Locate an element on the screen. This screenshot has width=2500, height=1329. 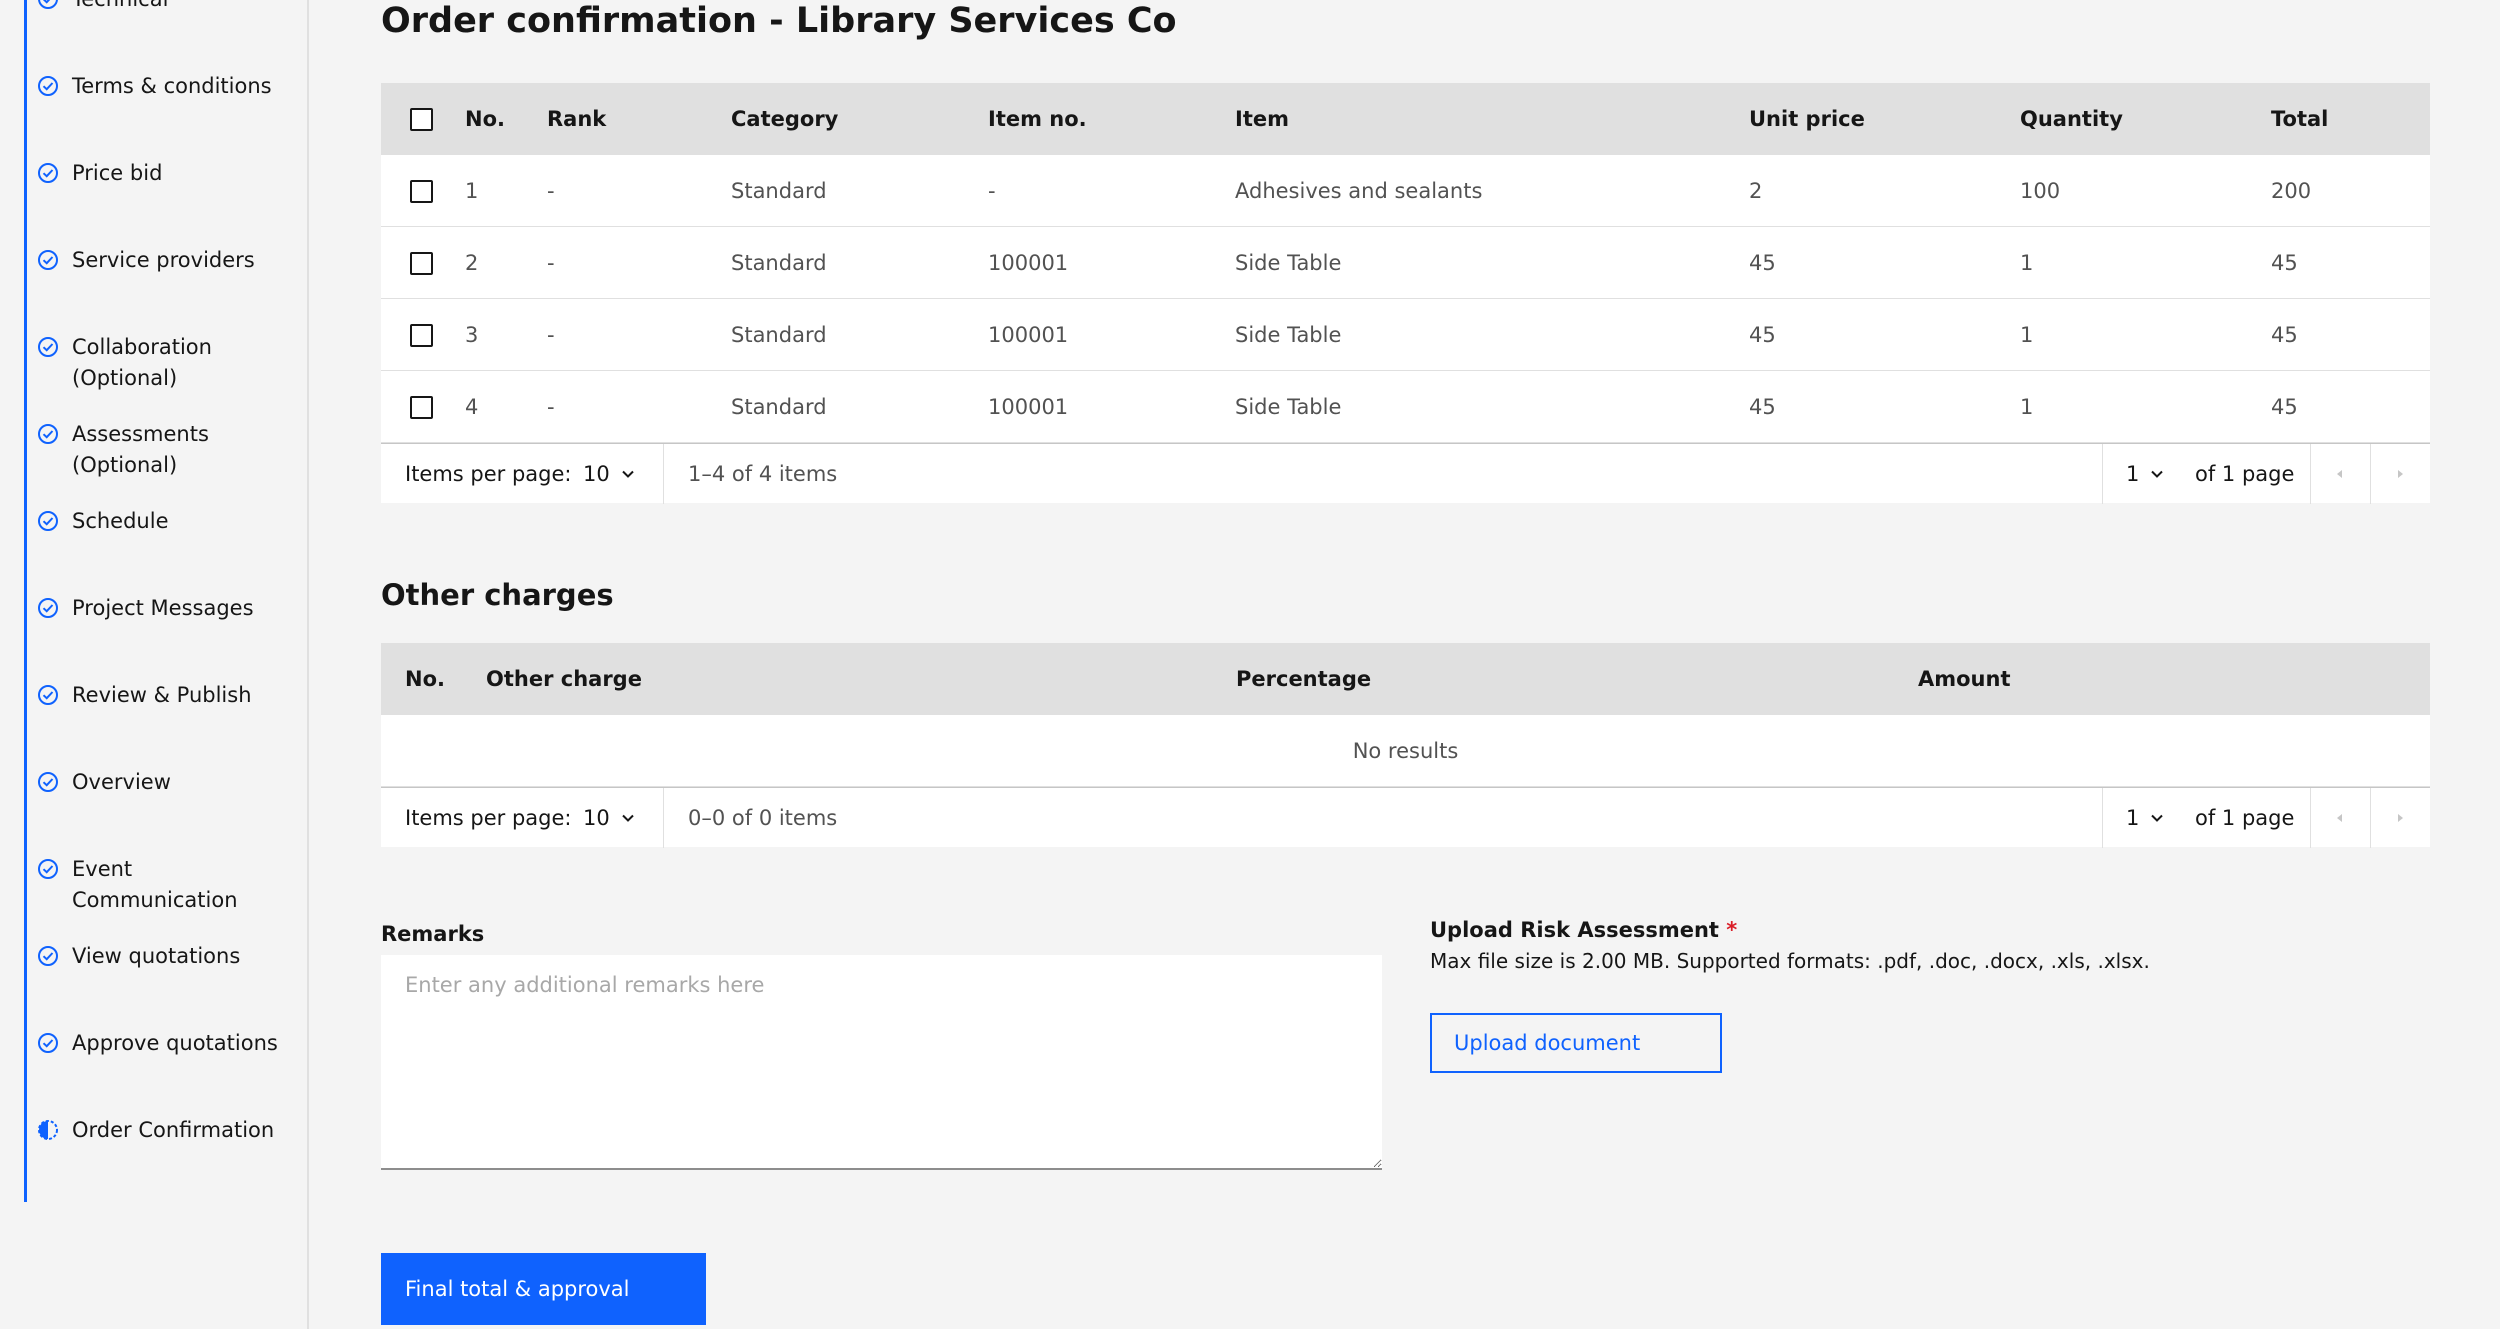
sidebar-item-label: Terms & conditions is located at coordinates (172, 86).